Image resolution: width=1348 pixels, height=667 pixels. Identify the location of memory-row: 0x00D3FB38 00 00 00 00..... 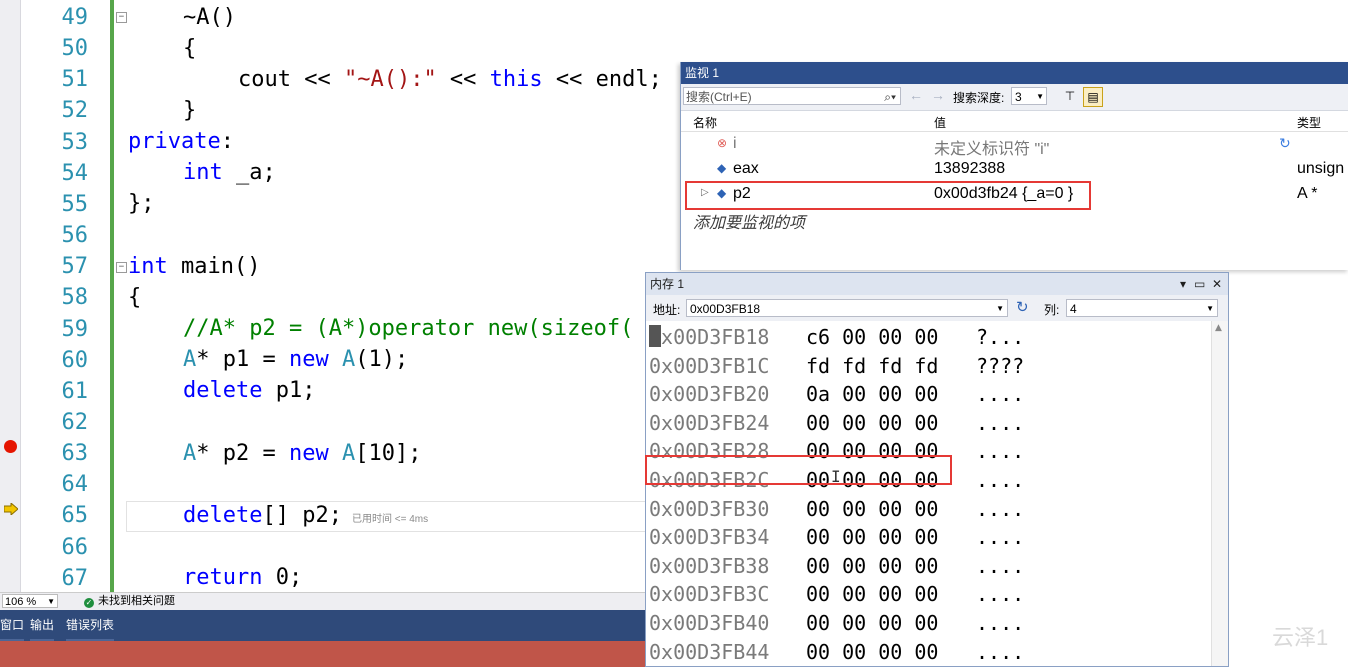
(929, 566).